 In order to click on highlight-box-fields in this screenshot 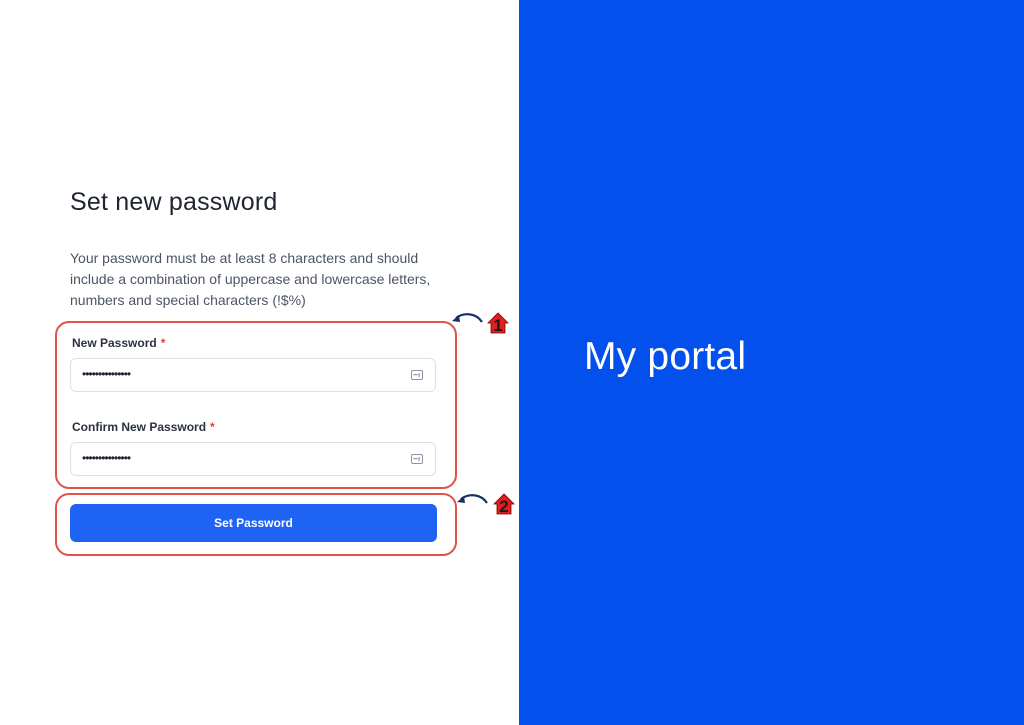, I will do `click(256, 405)`.